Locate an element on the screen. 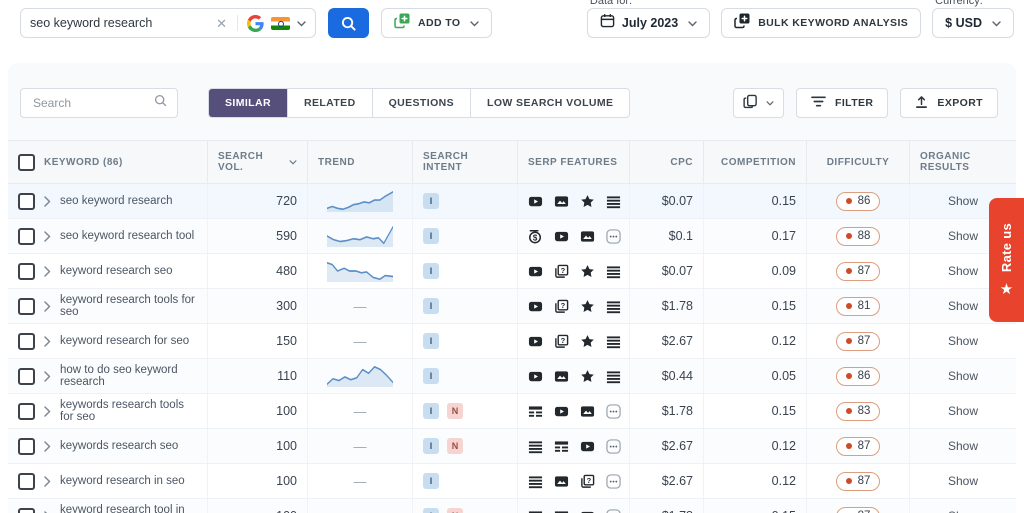 The height and width of the screenshot is (513, 1024). export-button: EXPORT is located at coordinates (949, 103).